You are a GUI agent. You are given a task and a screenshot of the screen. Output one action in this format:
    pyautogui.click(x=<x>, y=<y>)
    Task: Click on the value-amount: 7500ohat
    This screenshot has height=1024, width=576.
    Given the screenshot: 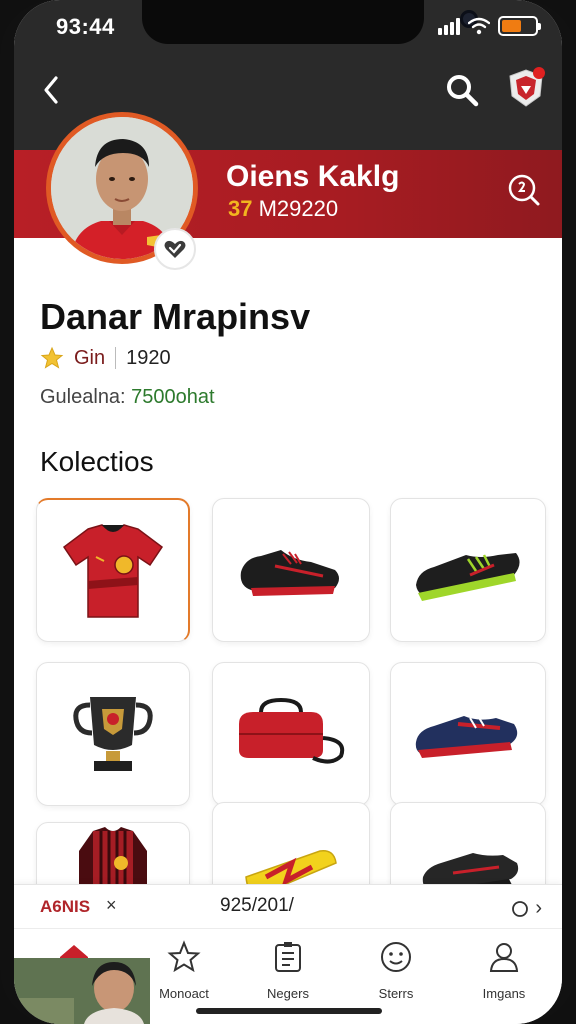 What is the action you would take?
    pyautogui.click(x=173, y=397)
    